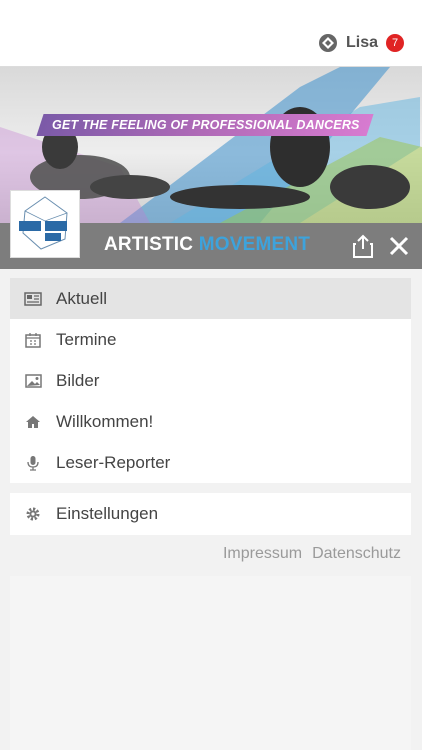  I want to click on menu-item-termine: Termine, so click(210, 339).